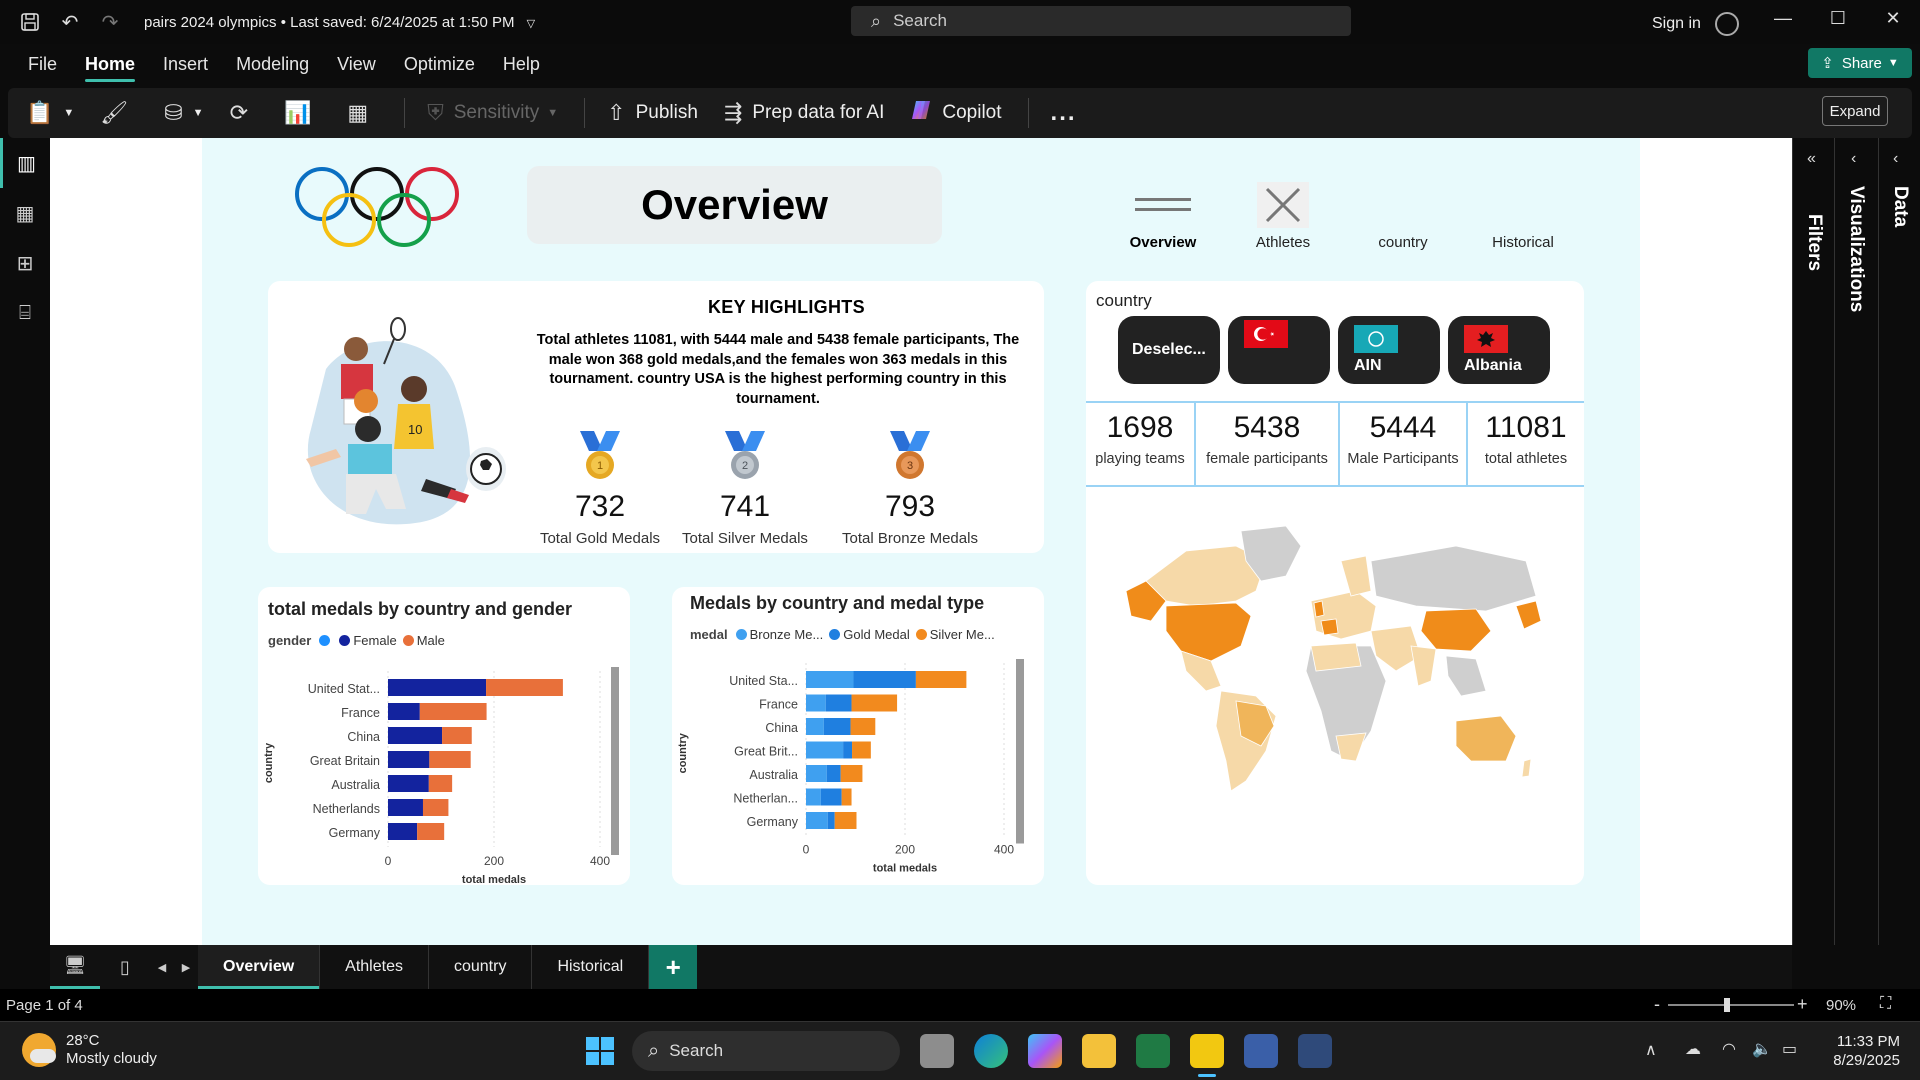 This screenshot has width=1920, height=1080. I want to click on menu-modeling: Modeling, so click(272, 65).